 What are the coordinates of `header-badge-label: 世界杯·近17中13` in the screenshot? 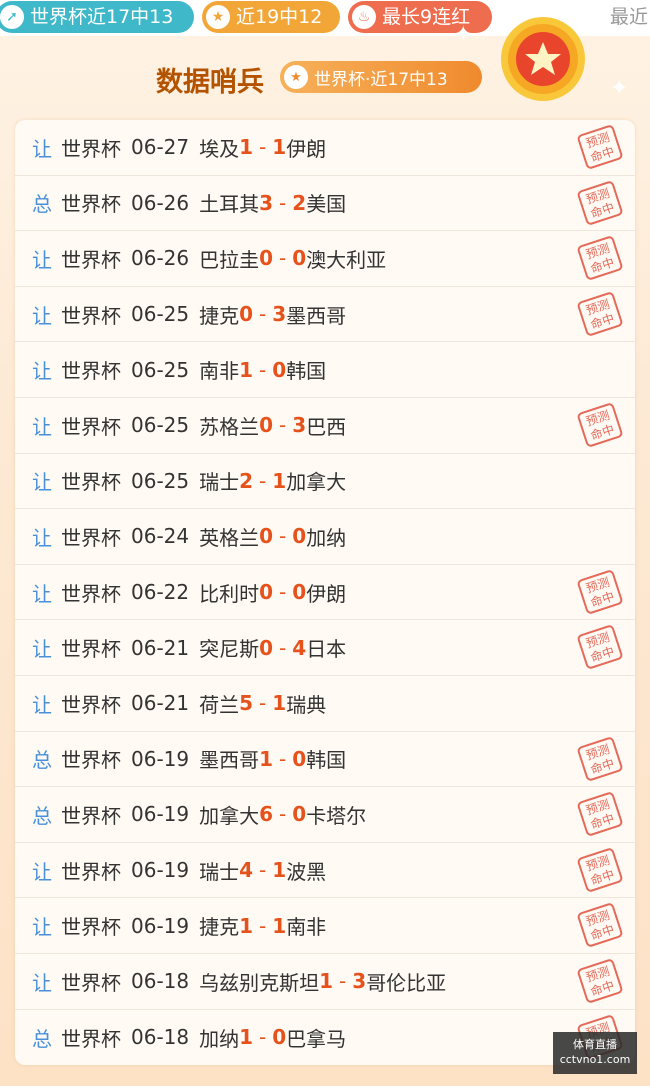 It's located at (381, 79).